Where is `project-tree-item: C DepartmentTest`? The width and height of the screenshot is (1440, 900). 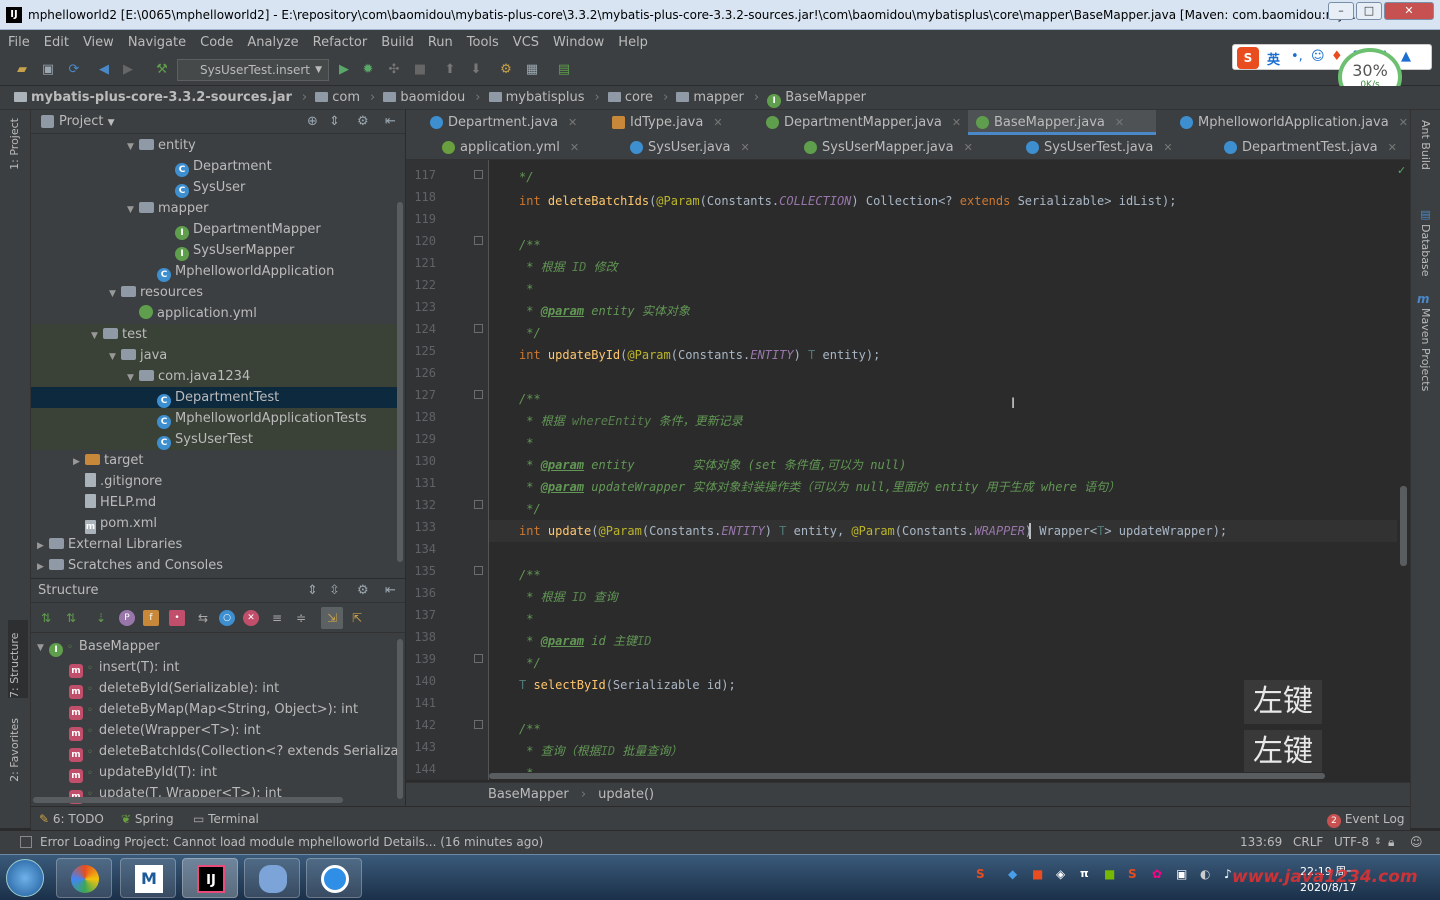 project-tree-item: C DepartmentTest is located at coordinates (214, 397).